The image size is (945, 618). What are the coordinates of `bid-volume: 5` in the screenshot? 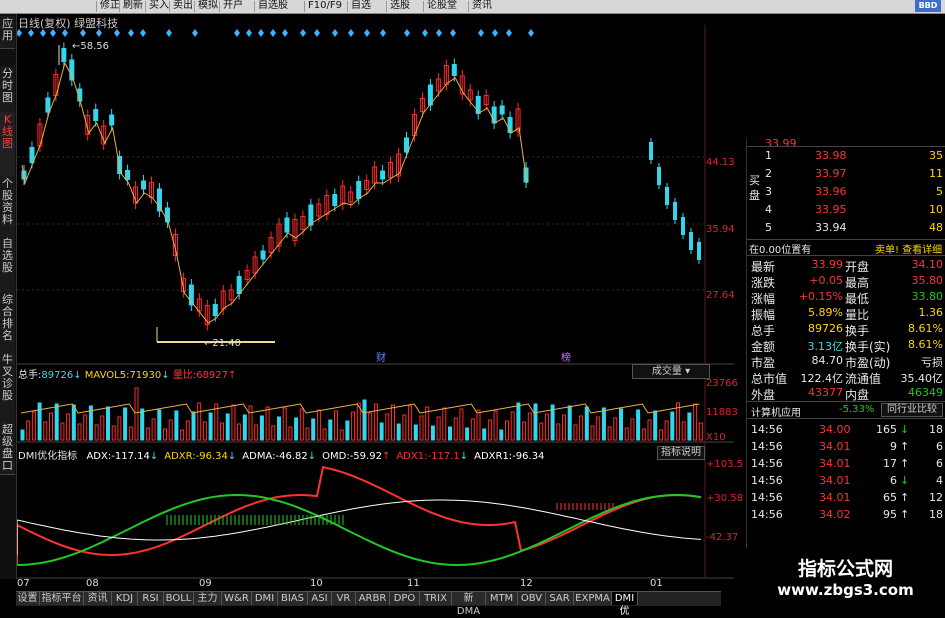 It's located at (939, 191).